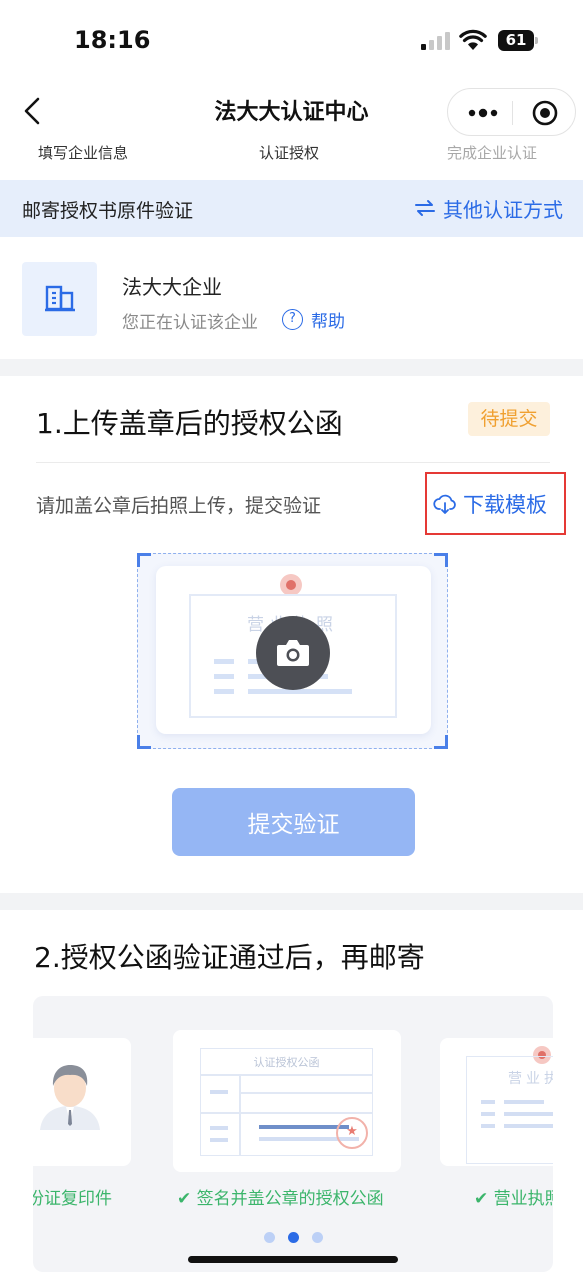 The height and width of the screenshot is (1272, 583). What do you see at coordinates (328, 322) in the screenshot?
I see `help-label: 帮助` at bounding box center [328, 322].